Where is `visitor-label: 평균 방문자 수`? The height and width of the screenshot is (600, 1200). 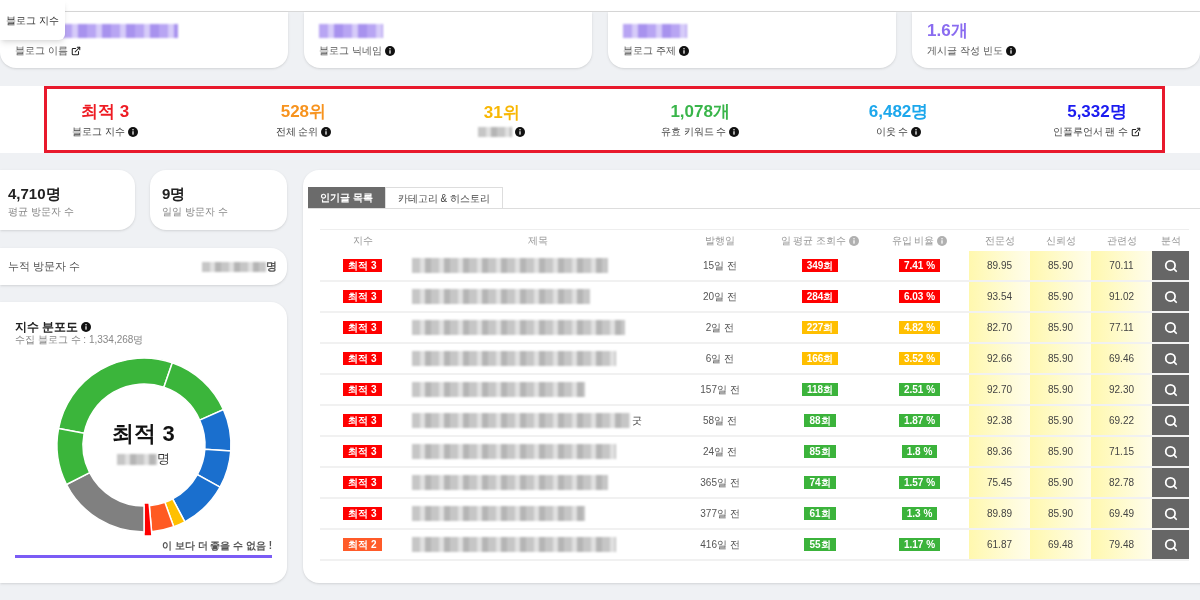 visitor-label: 평균 방문자 수 is located at coordinates (41, 212).